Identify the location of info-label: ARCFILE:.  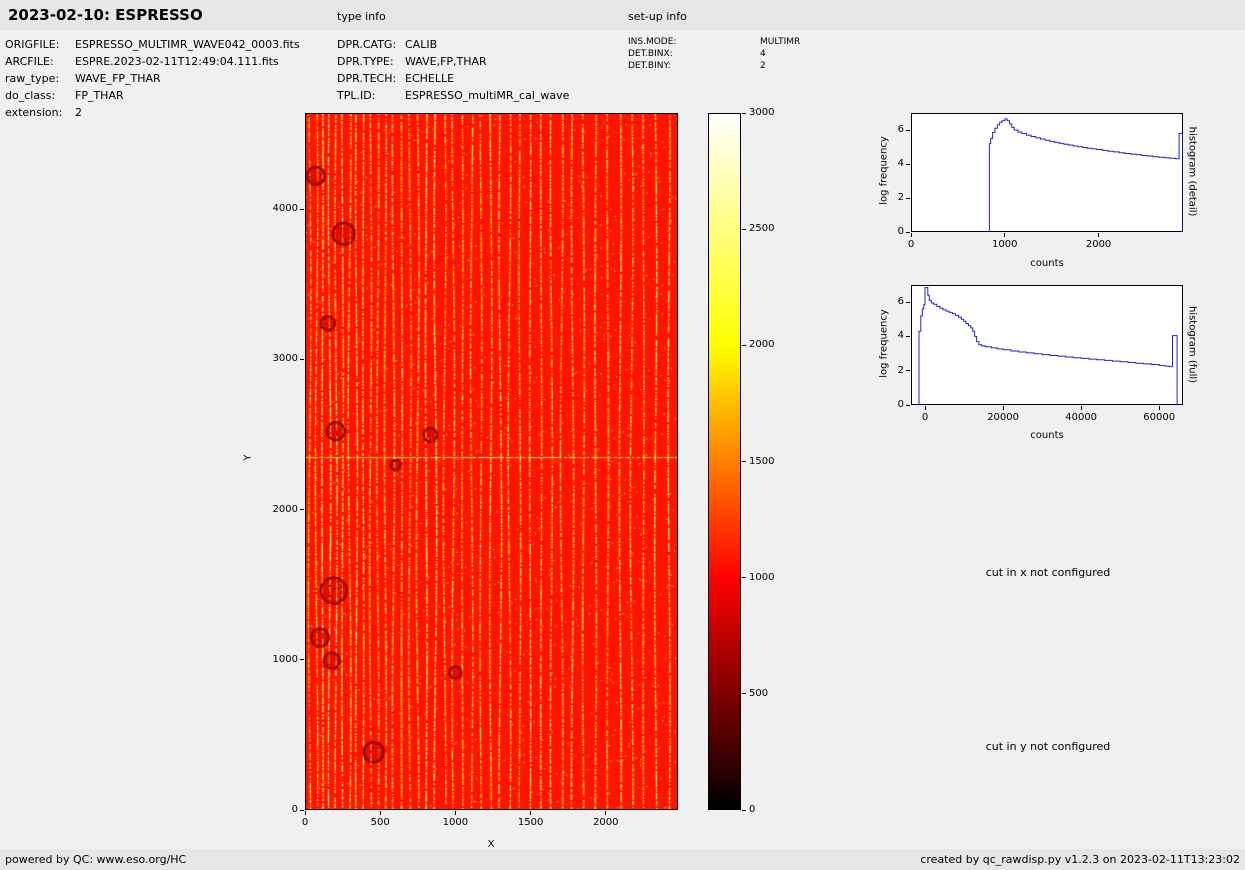
(29, 61).